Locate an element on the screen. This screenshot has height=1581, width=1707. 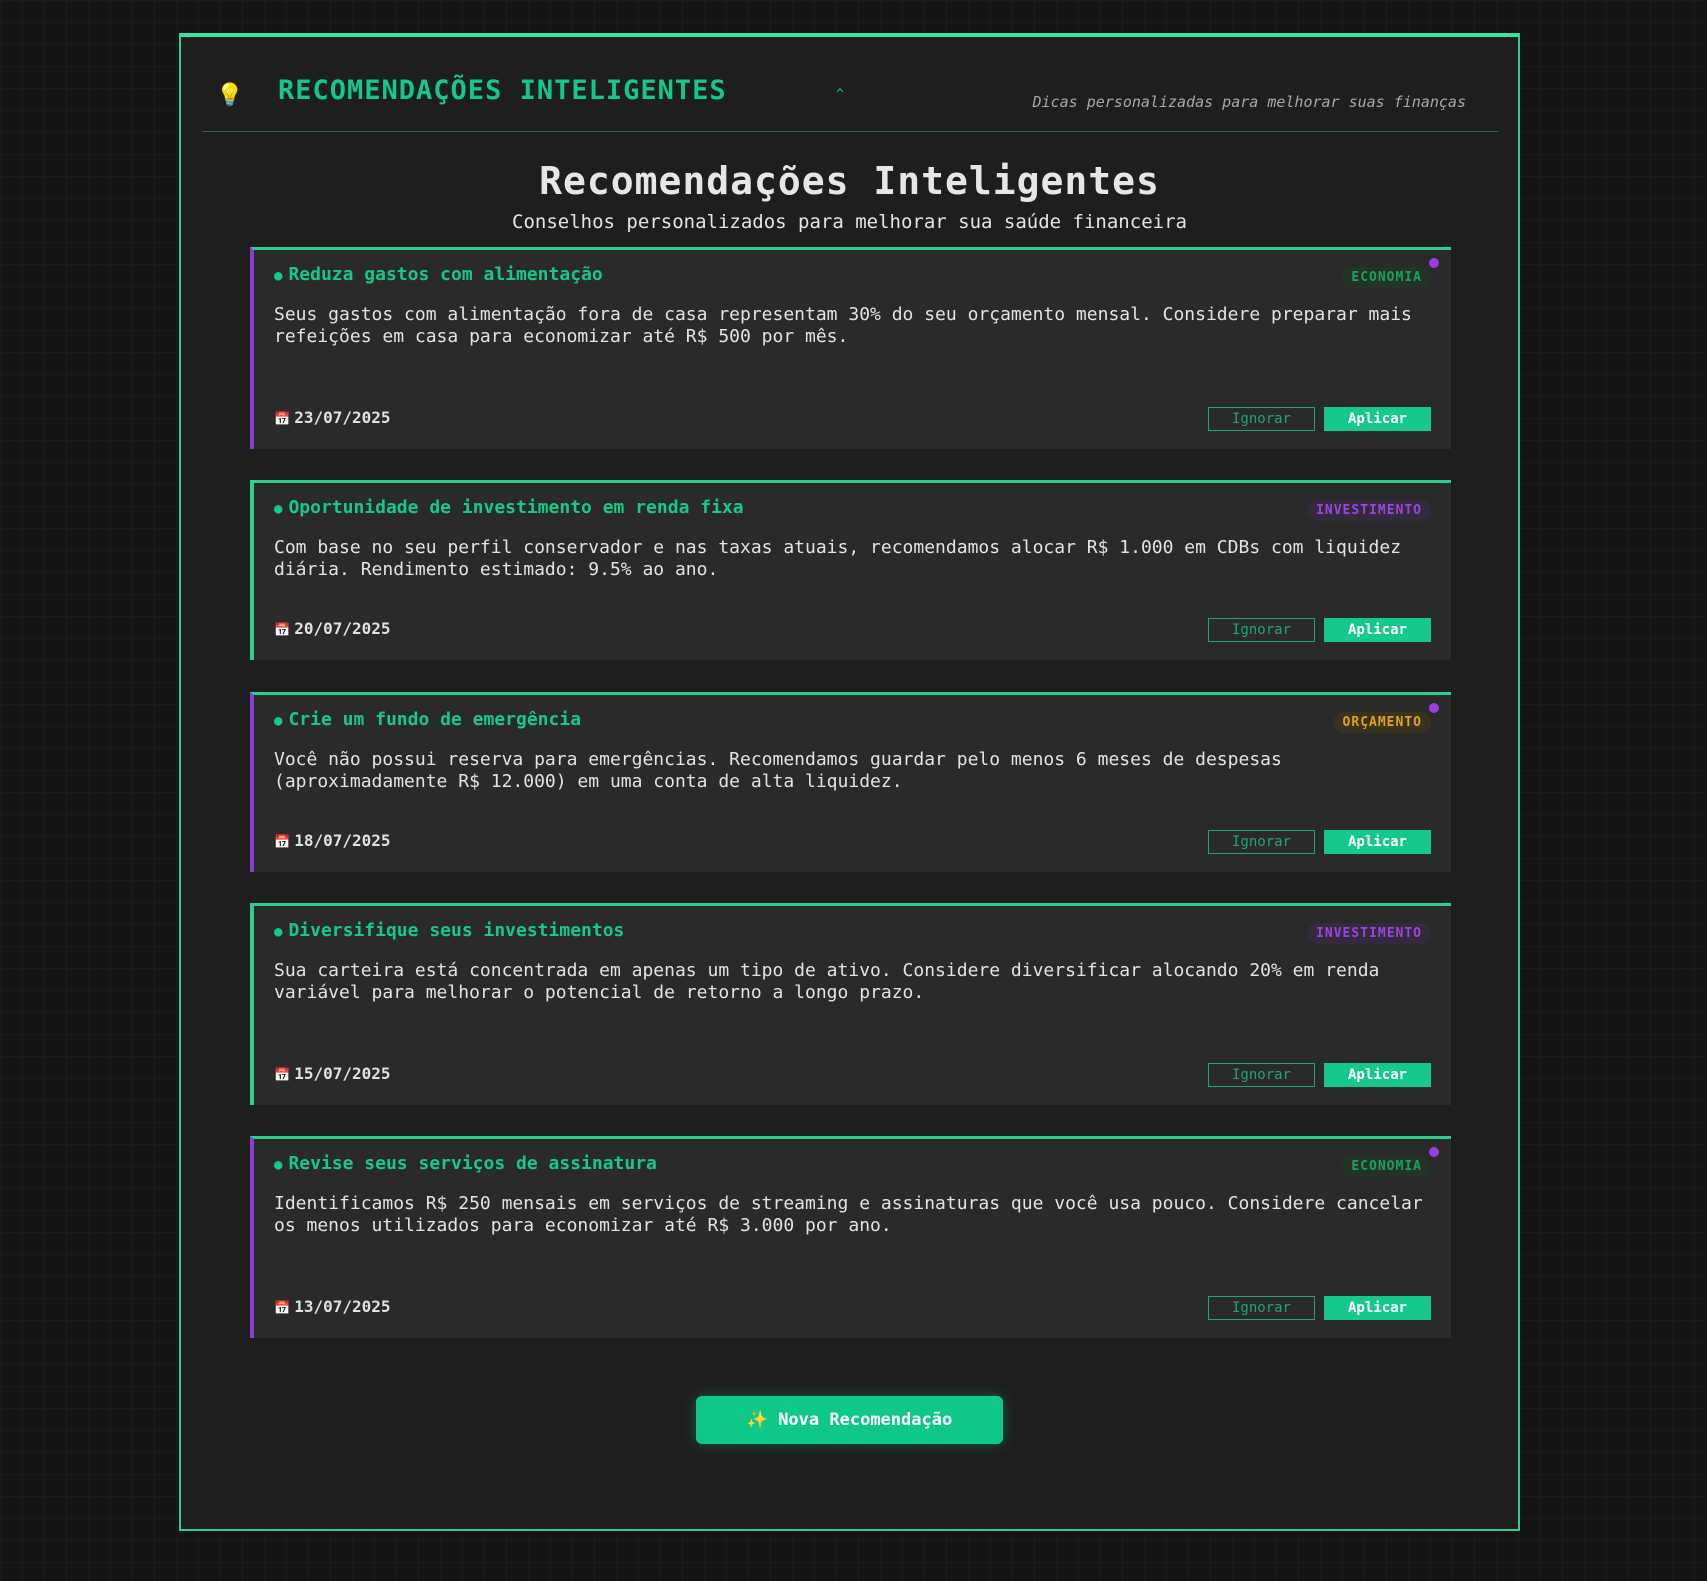
card-date: 📅 18/07/2025 is located at coordinates (332, 840).